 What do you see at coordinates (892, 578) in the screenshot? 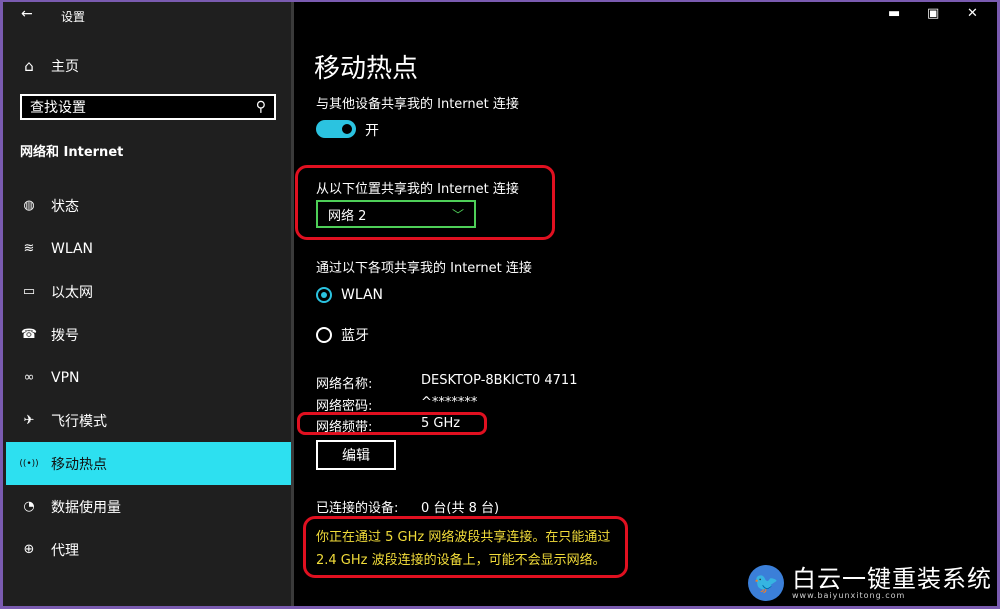
I see `brand-name: 白云一键重装系统` at bounding box center [892, 578].